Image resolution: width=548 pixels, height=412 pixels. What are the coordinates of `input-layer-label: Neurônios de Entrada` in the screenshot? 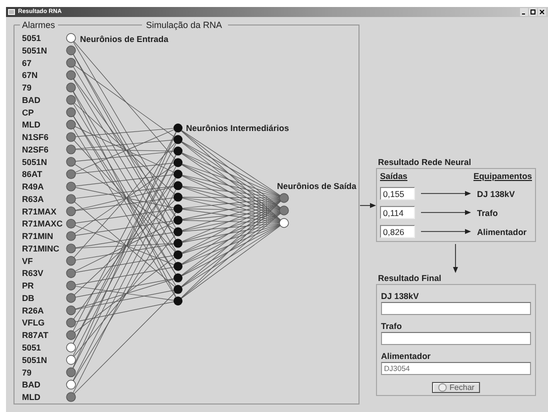 It's located at (124, 39).